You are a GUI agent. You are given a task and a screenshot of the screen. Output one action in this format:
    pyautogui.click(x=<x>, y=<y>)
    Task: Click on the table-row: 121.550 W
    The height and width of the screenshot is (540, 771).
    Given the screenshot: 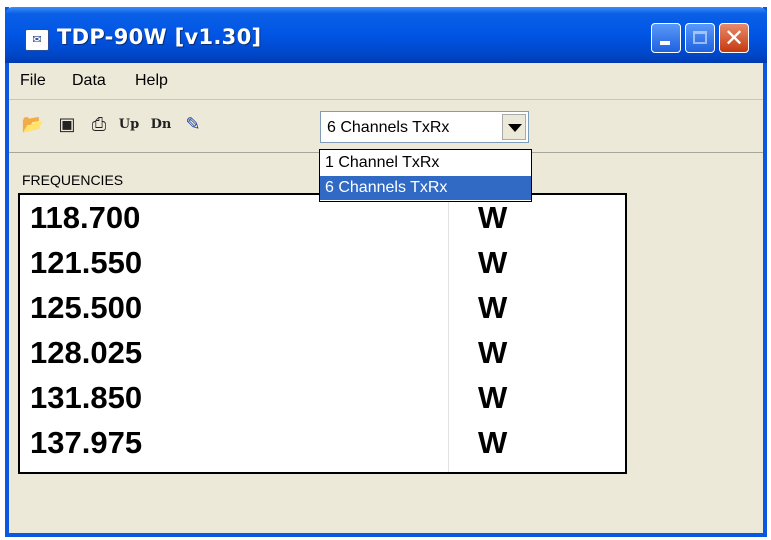 What is the action you would take?
    pyautogui.click(x=322, y=262)
    